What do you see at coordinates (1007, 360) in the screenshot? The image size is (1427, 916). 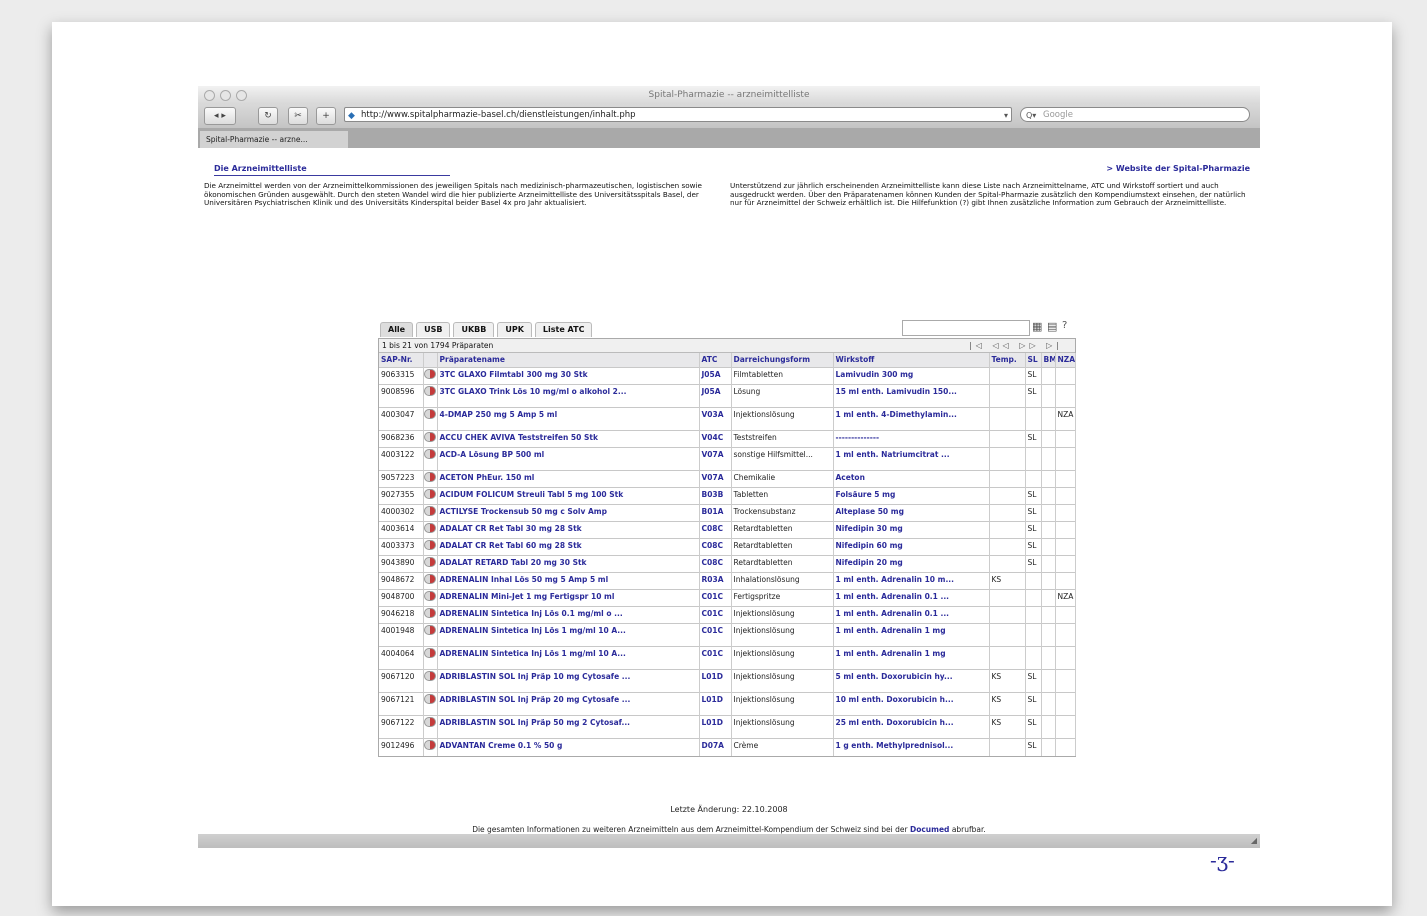 I see `column-header: Temp.` at bounding box center [1007, 360].